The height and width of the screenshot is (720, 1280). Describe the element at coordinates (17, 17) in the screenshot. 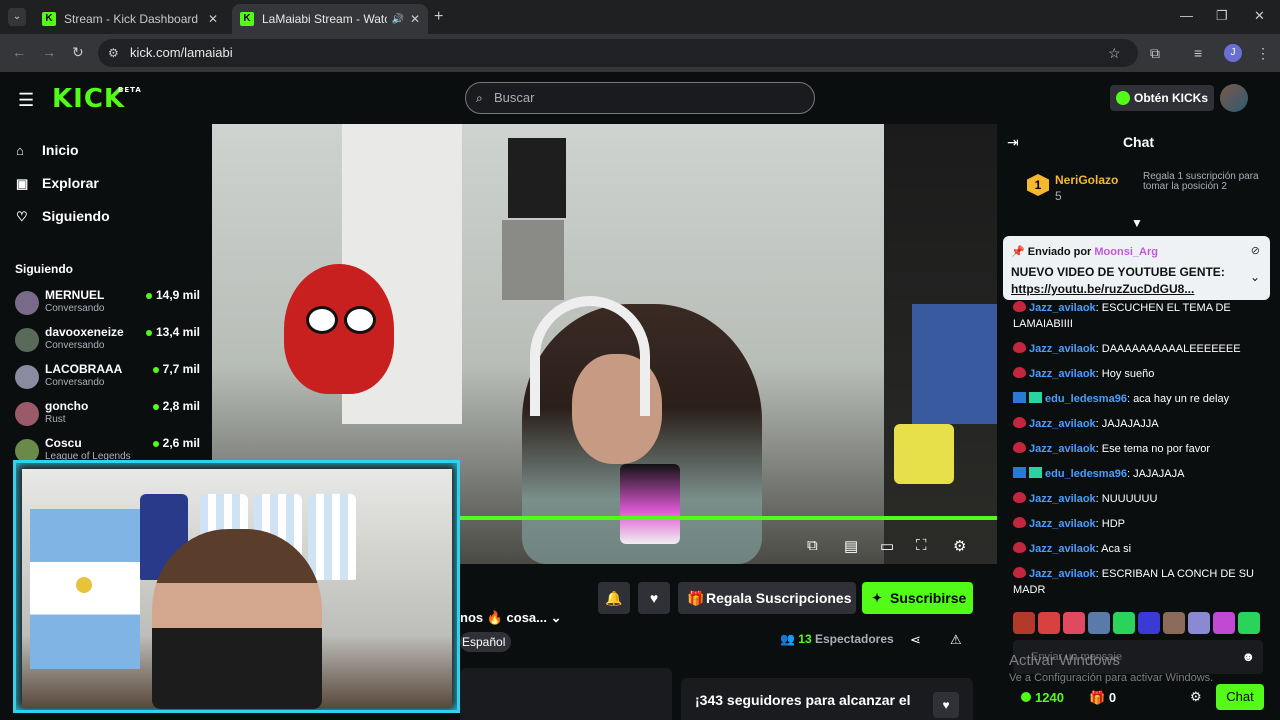

I see `tab-search-button: ⌄` at that location.